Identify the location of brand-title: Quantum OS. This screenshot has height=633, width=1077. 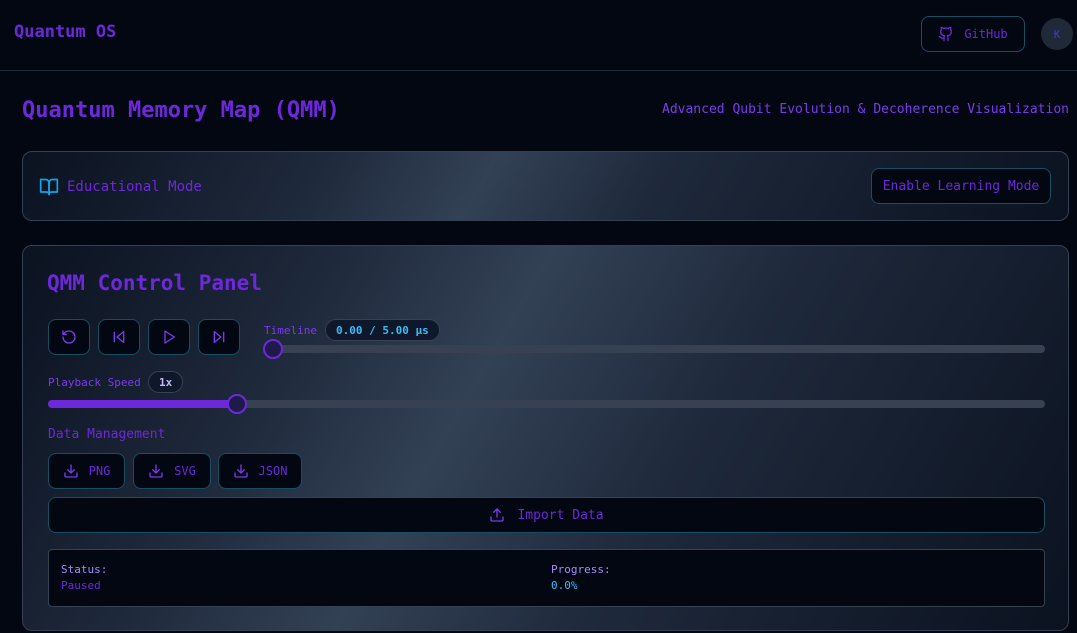
(65, 32).